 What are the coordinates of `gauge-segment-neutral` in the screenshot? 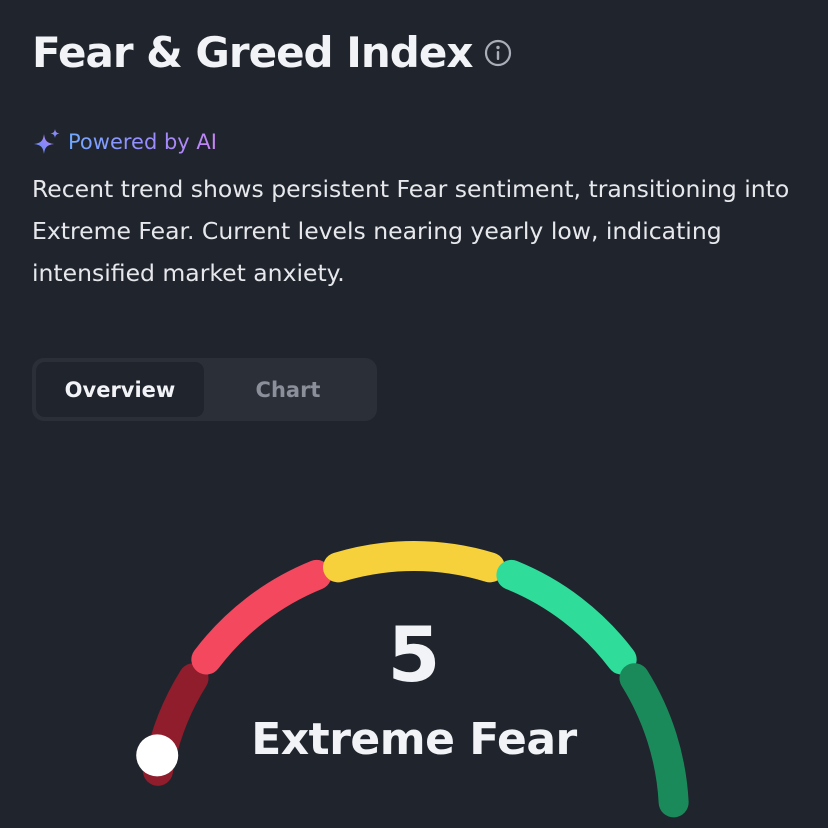 It's located at (414, 562).